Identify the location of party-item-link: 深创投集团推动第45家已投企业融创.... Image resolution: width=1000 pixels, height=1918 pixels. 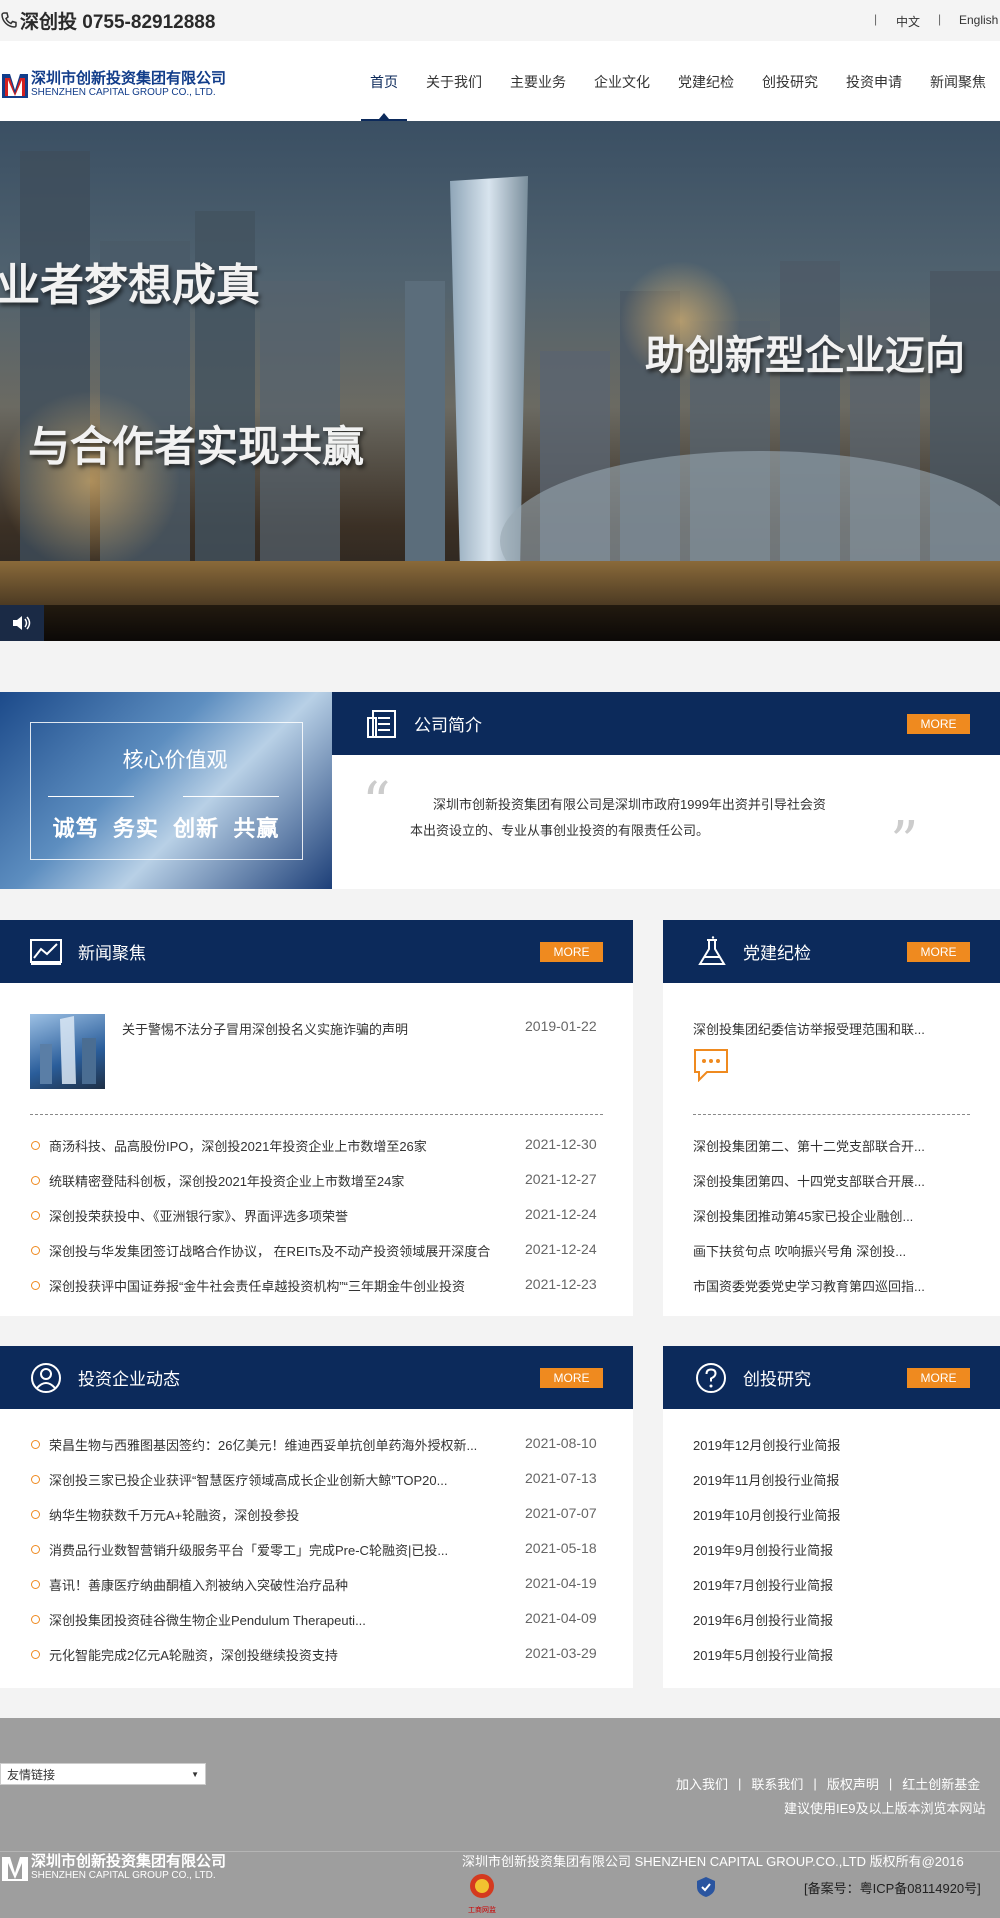
(831, 1215).